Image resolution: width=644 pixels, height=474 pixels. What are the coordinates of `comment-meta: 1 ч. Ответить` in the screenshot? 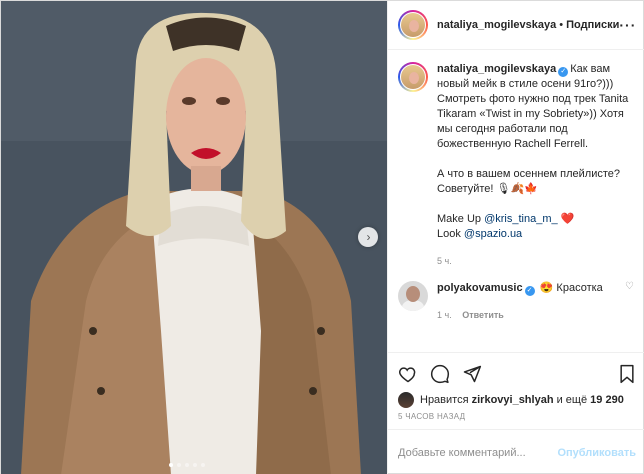 It's located at (535, 315).